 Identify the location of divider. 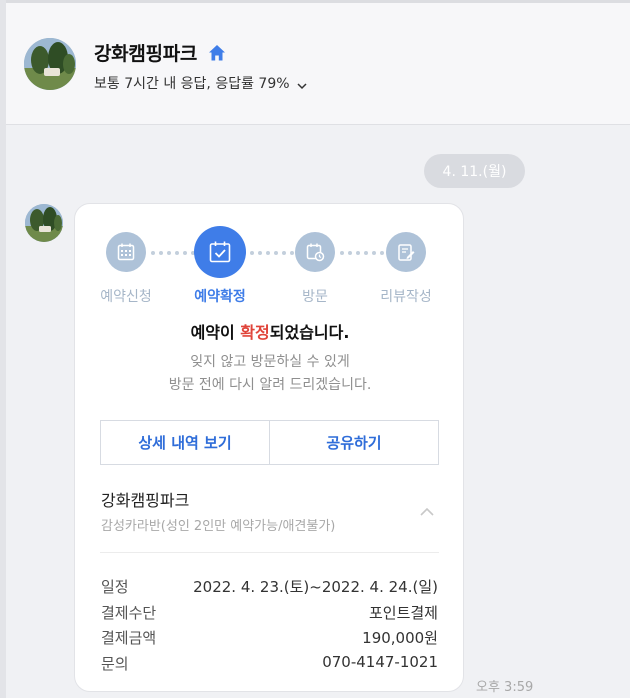
(269, 552).